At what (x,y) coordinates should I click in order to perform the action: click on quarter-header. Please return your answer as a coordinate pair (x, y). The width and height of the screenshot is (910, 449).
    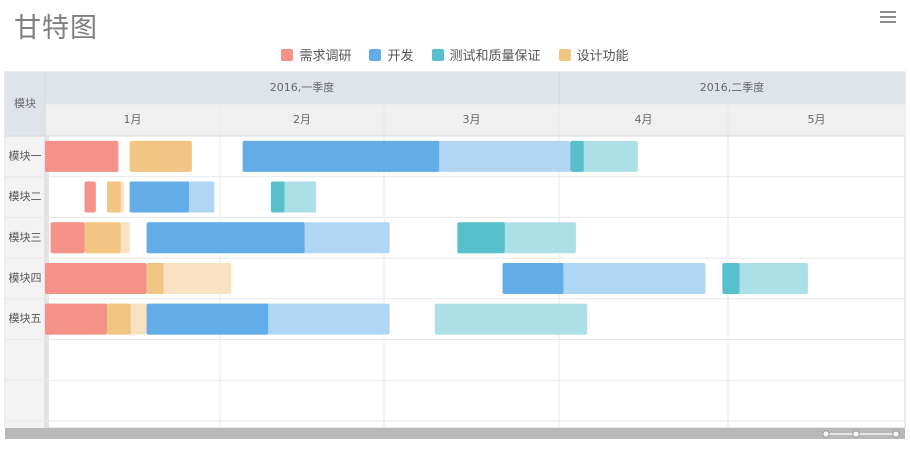
    Looking at the image, I should click on (475, 88).